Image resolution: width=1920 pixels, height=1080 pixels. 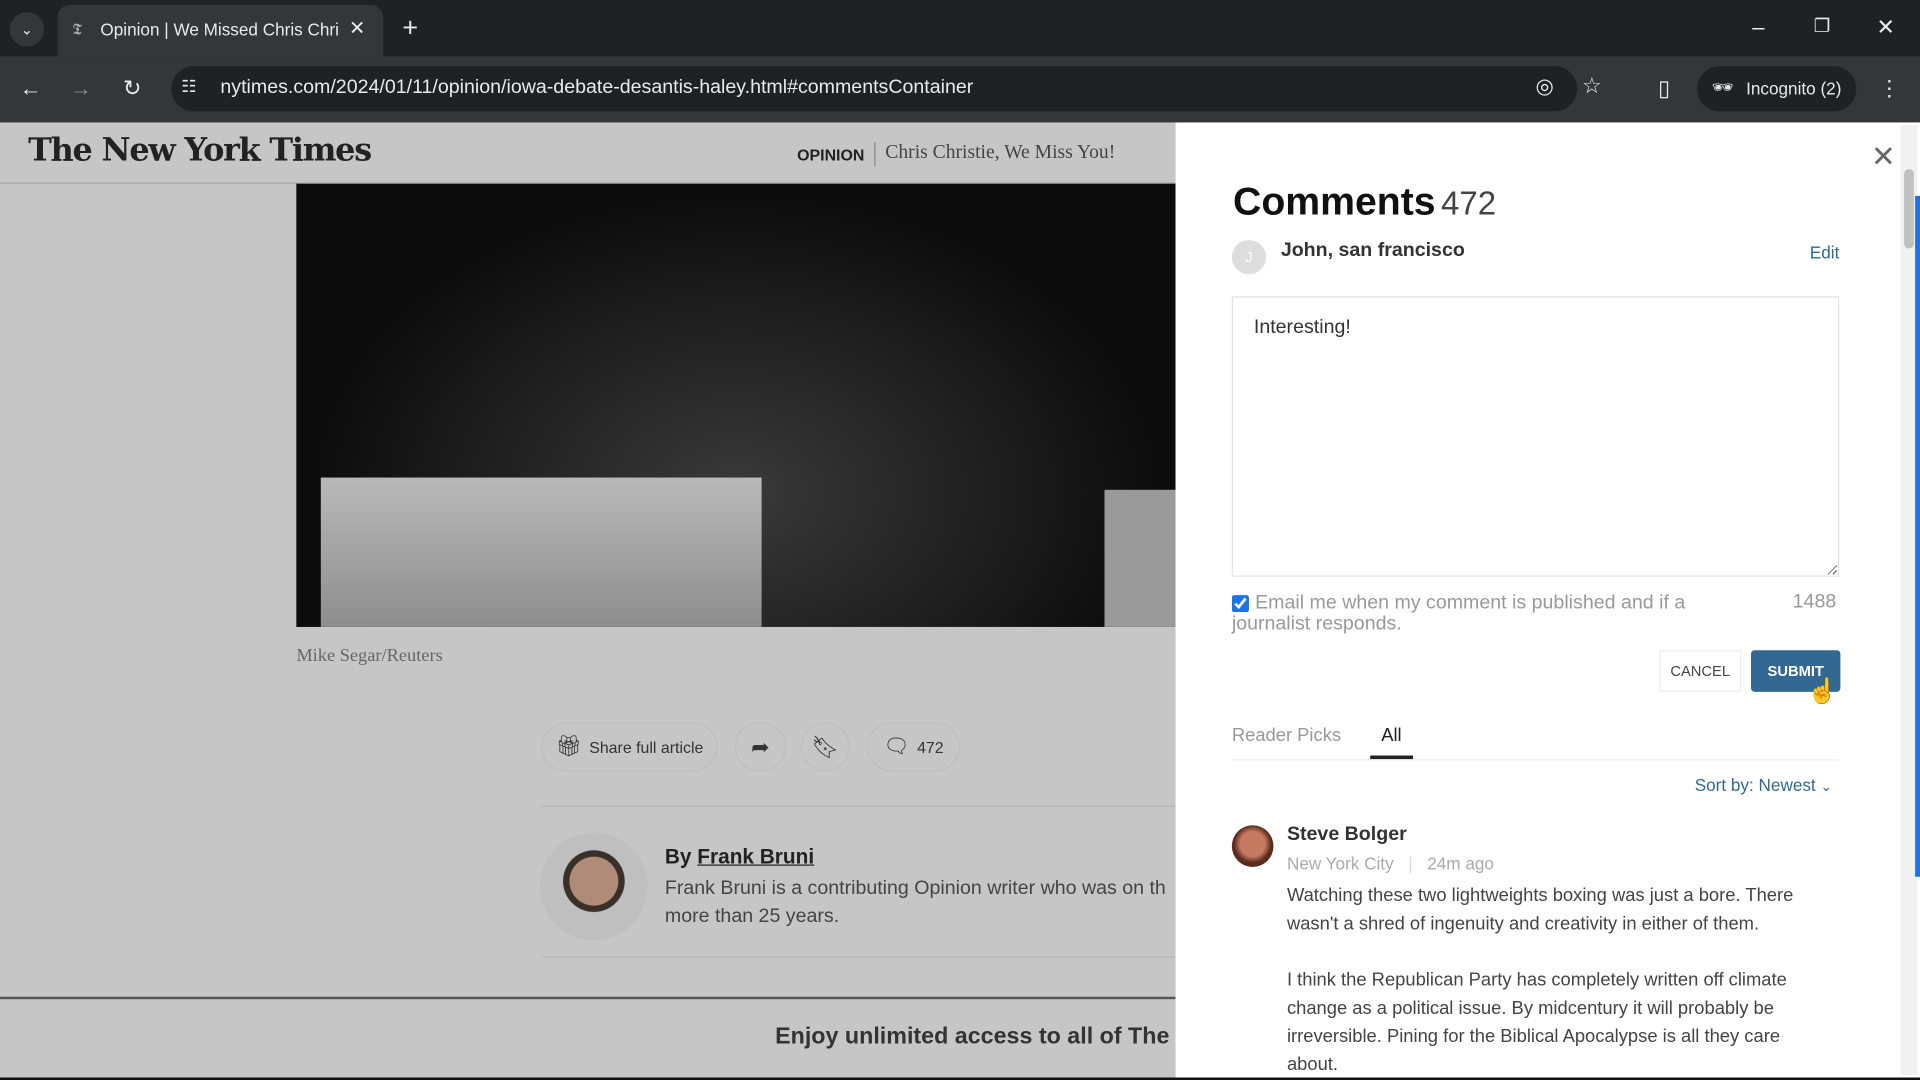 I want to click on comments-title: Comments, so click(x=1334, y=200).